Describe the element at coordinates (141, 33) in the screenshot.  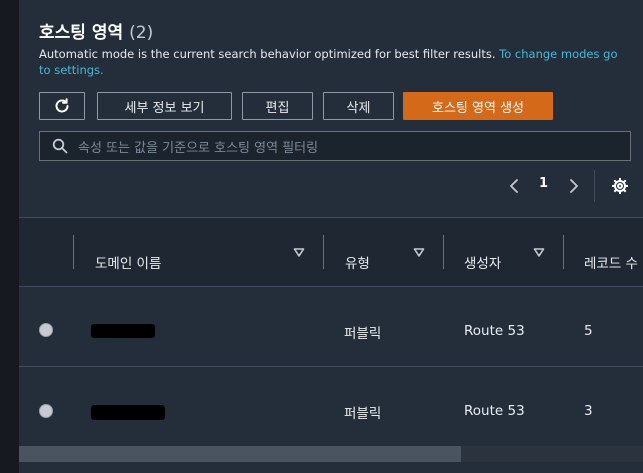
I see `zone-count: (2)` at that location.